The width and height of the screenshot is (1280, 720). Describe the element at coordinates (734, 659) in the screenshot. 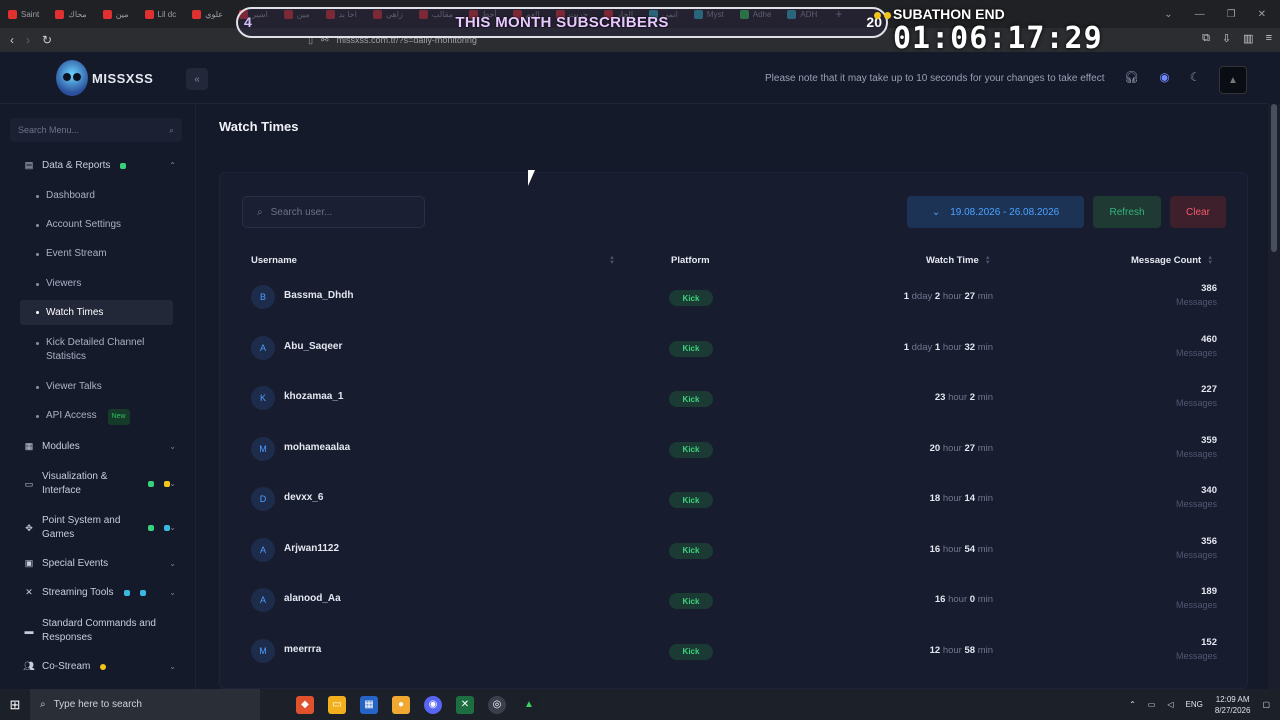

I see `table-row: Mmeerrra Kick 12 hour 58 min 152 Messages` at that location.